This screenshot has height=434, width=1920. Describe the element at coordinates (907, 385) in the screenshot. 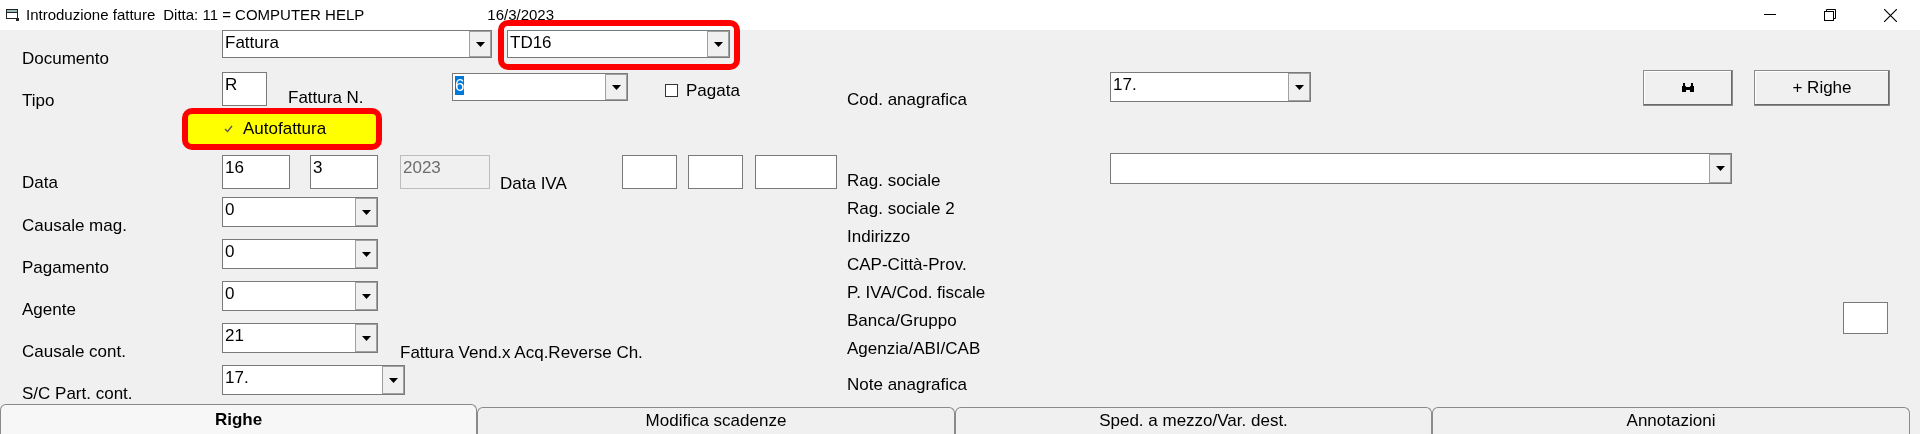

I see `field-label: Note anagrafica` at that location.